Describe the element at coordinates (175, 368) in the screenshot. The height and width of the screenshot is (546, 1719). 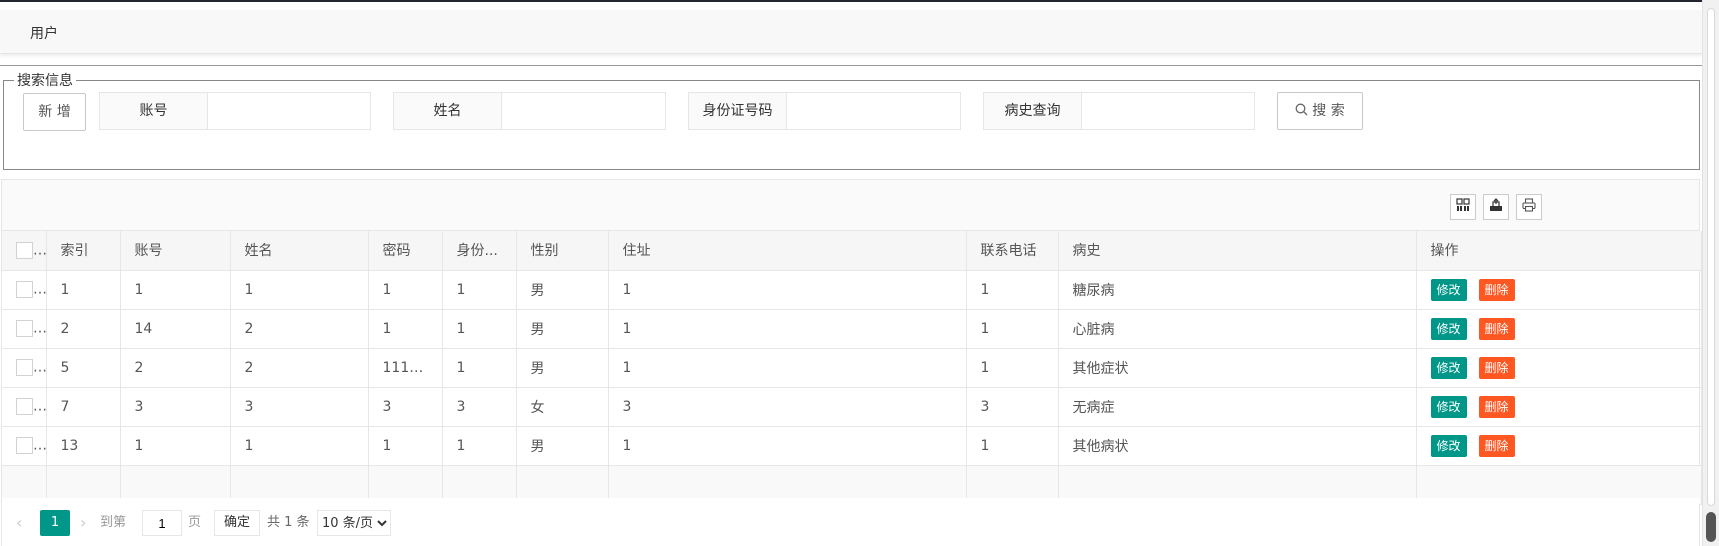
I see `cell-account: 2` at that location.